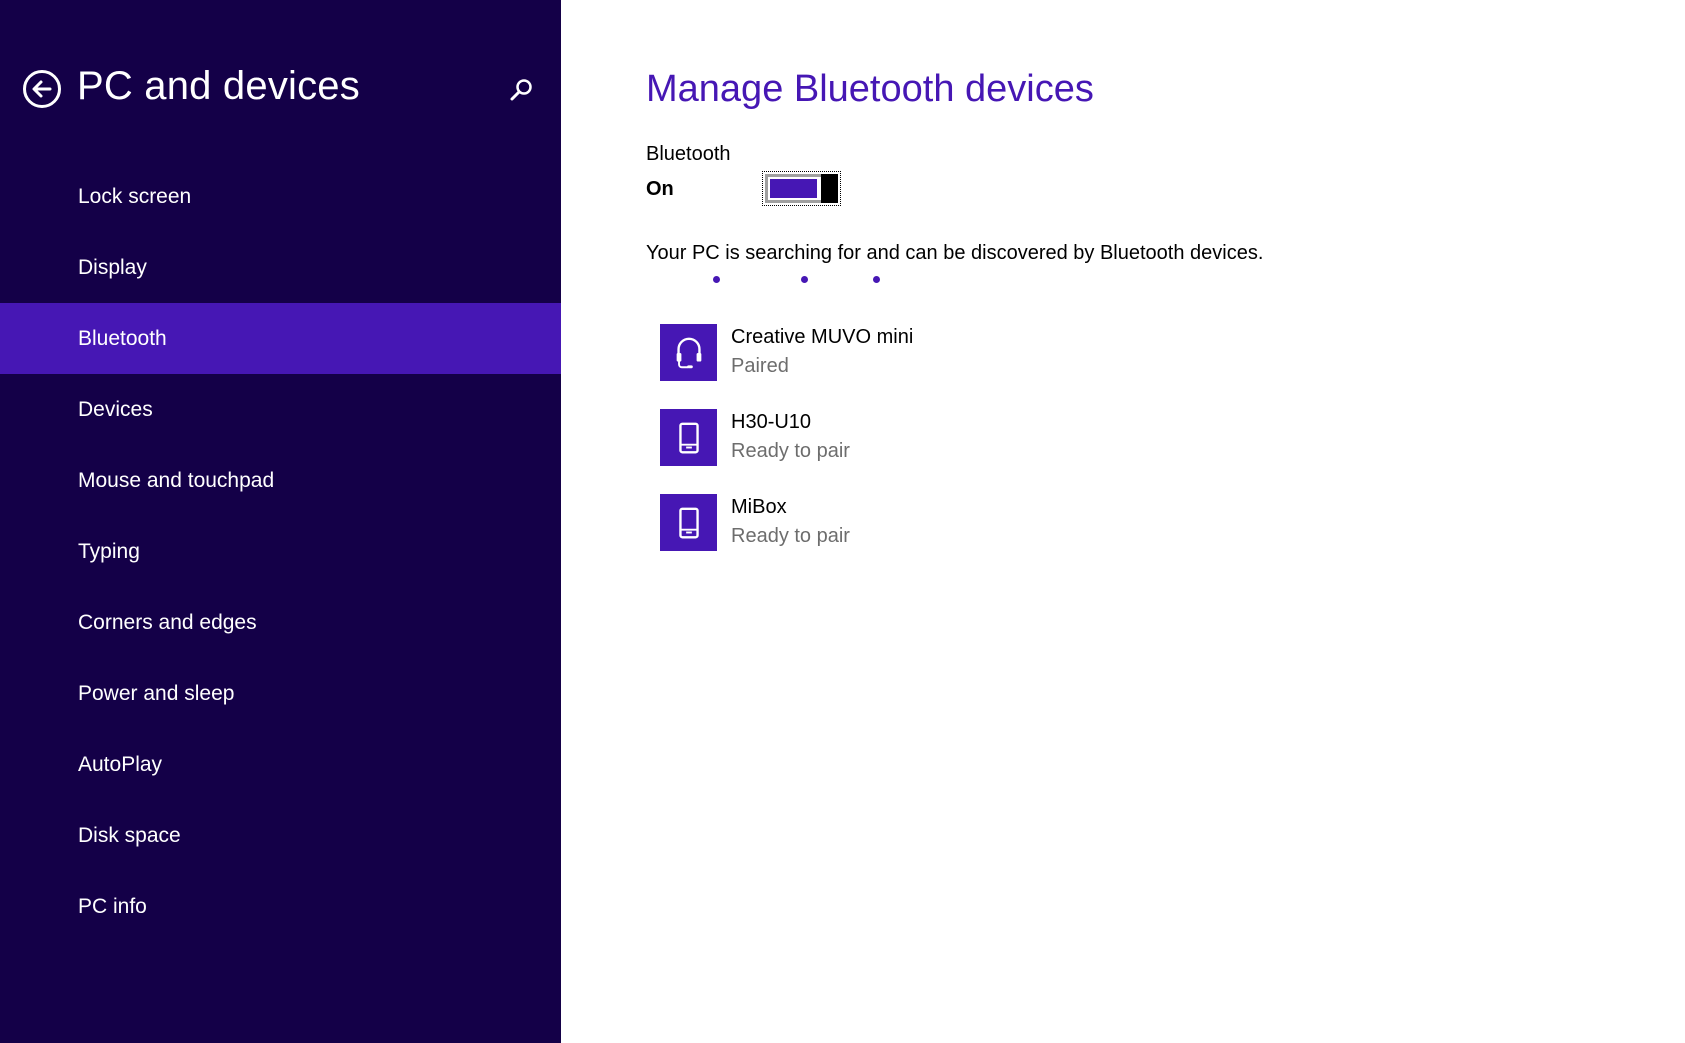 This screenshot has width=1685, height=1043. I want to click on device-name: MiBox, so click(759, 507).